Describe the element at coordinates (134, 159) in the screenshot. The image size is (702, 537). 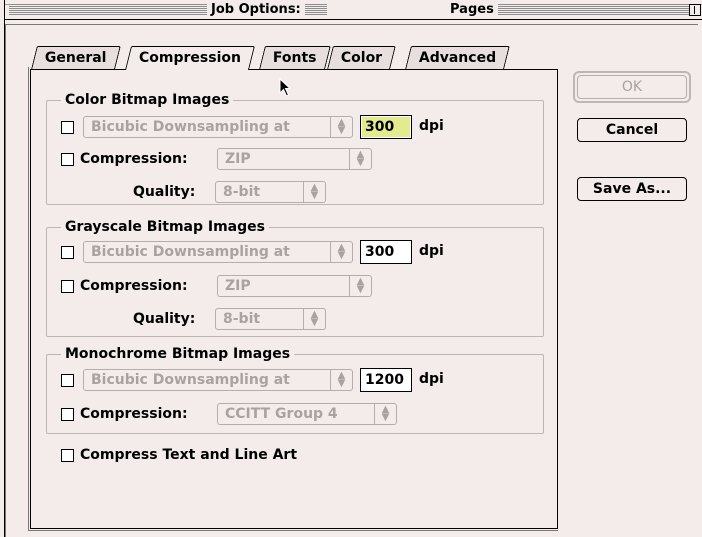
I see `color-compression-label: Compression:` at that location.